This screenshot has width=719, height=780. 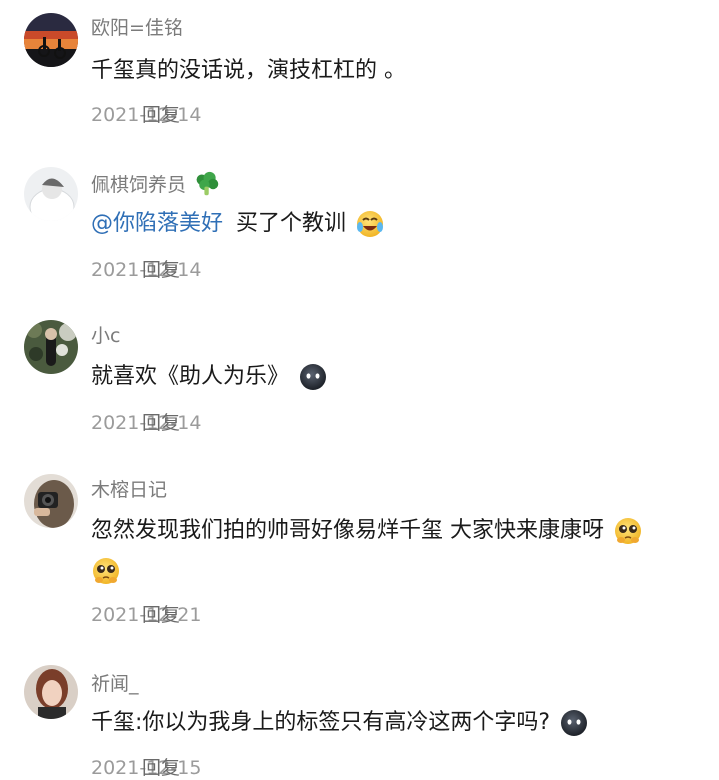 What do you see at coordinates (370, 224) in the screenshot?
I see `crying-laughing-emoji-icon` at bounding box center [370, 224].